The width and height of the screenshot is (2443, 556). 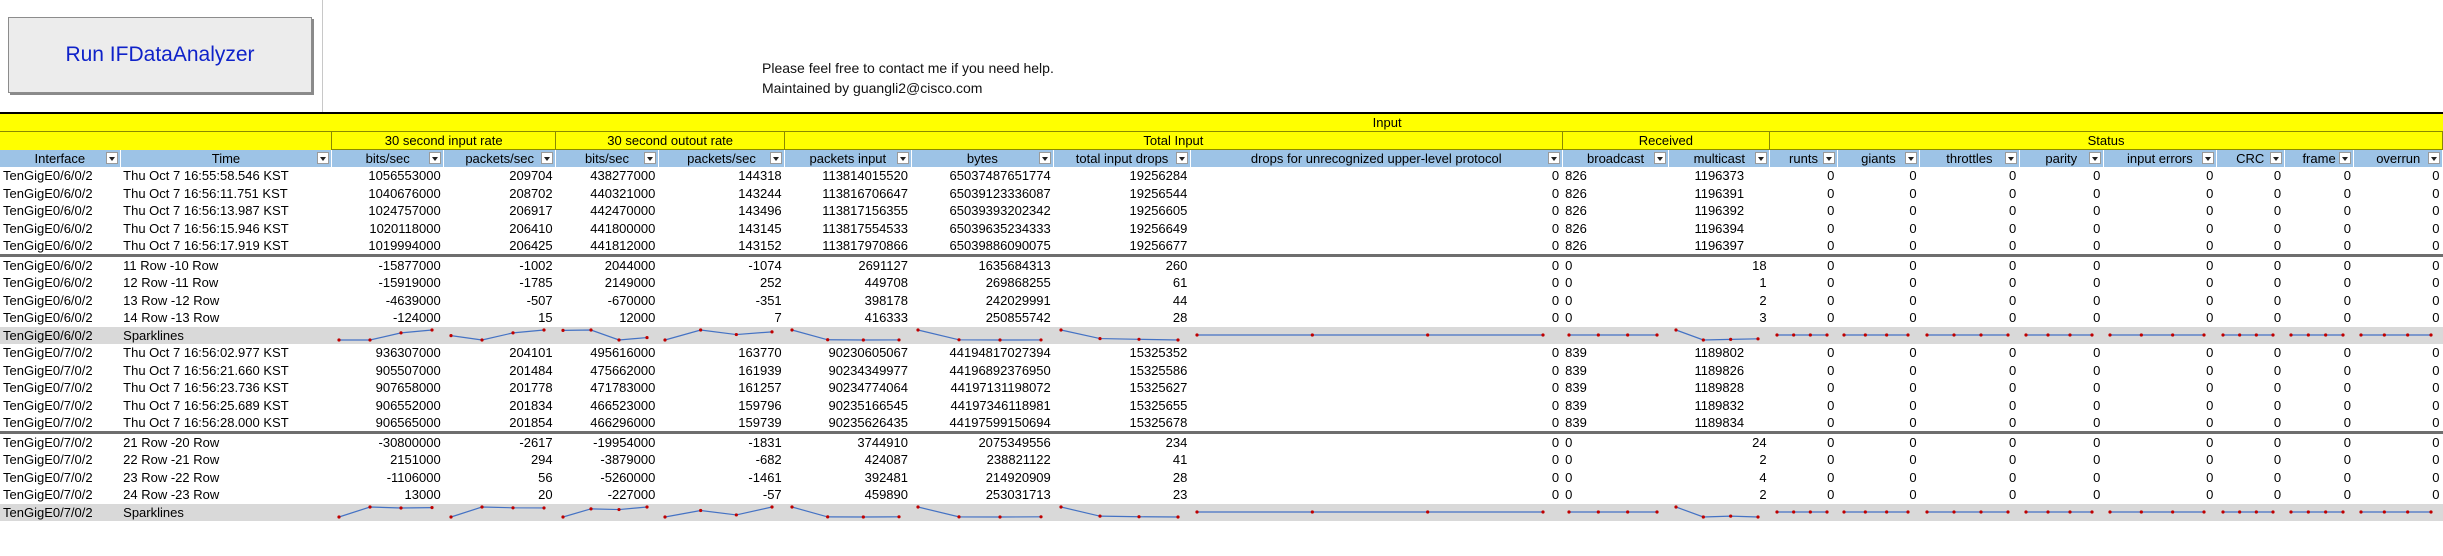 I want to click on cell-total-input-drops-8: 234, so click(x=1122, y=441).